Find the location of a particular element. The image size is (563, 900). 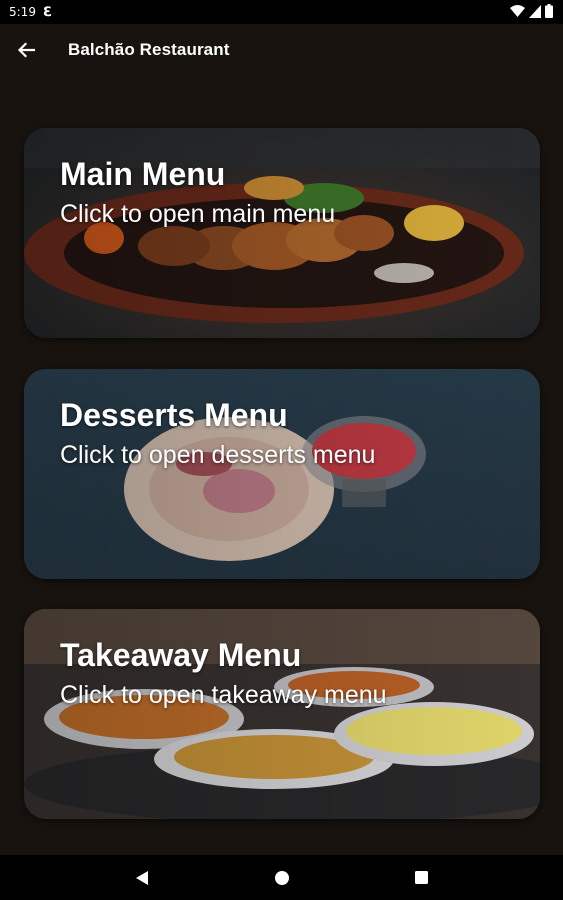

back-triangle-icon is located at coordinates (141, 877).